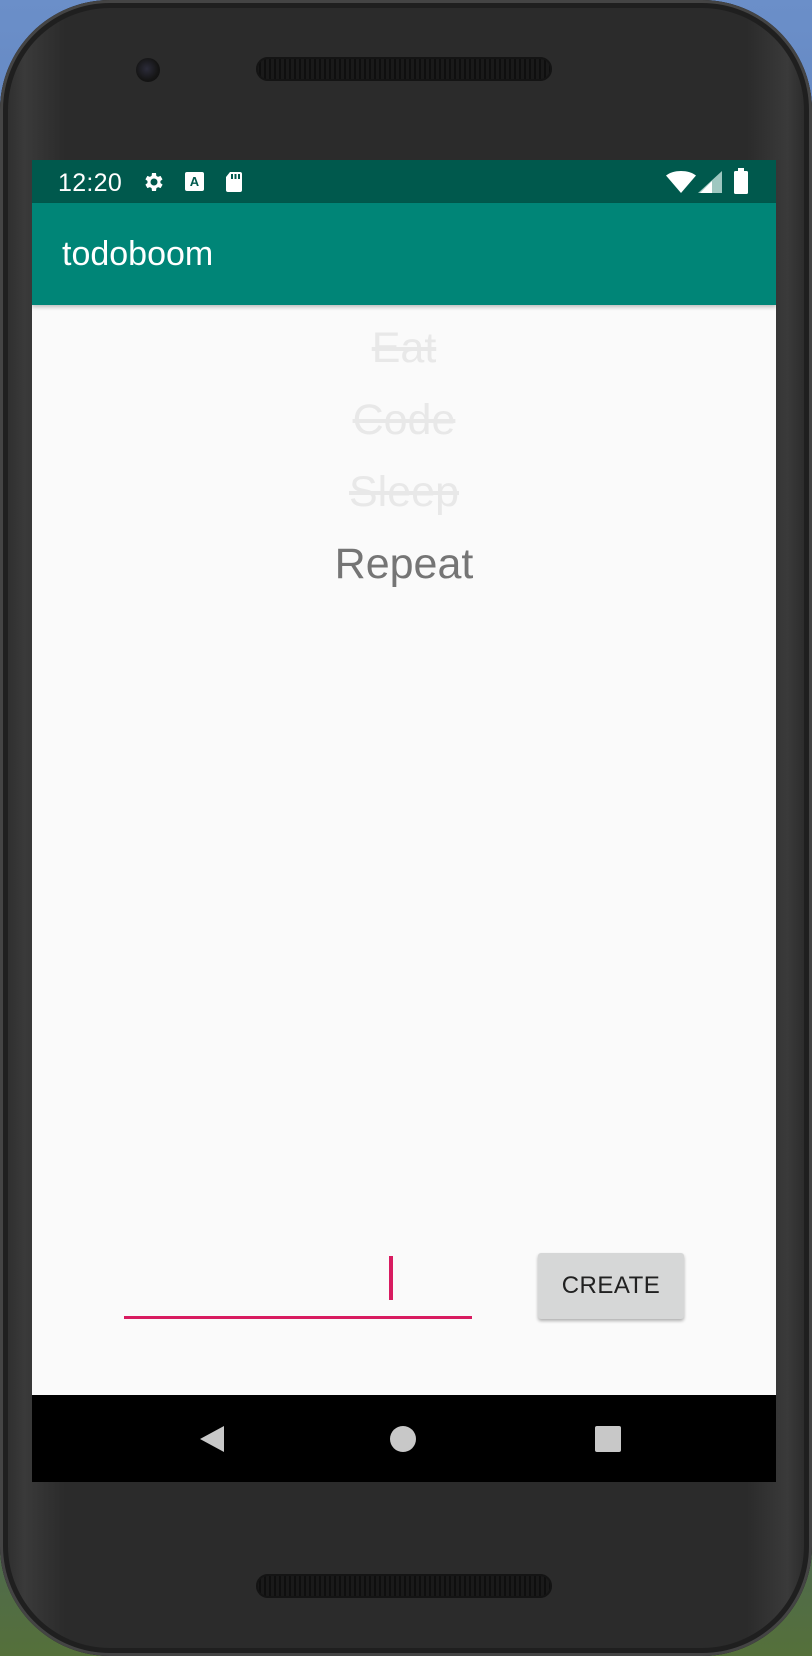  What do you see at coordinates (404, 420) in the screenshot?
I see `todo-item-code: Code` at bounding box center [404, 420].